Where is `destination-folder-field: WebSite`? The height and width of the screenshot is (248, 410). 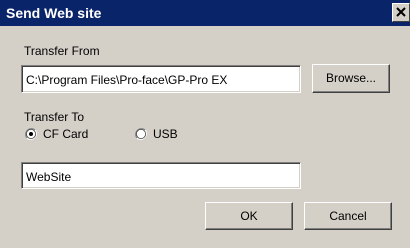
destination-folder-field: WebSite is located at coordinates (161, 175).